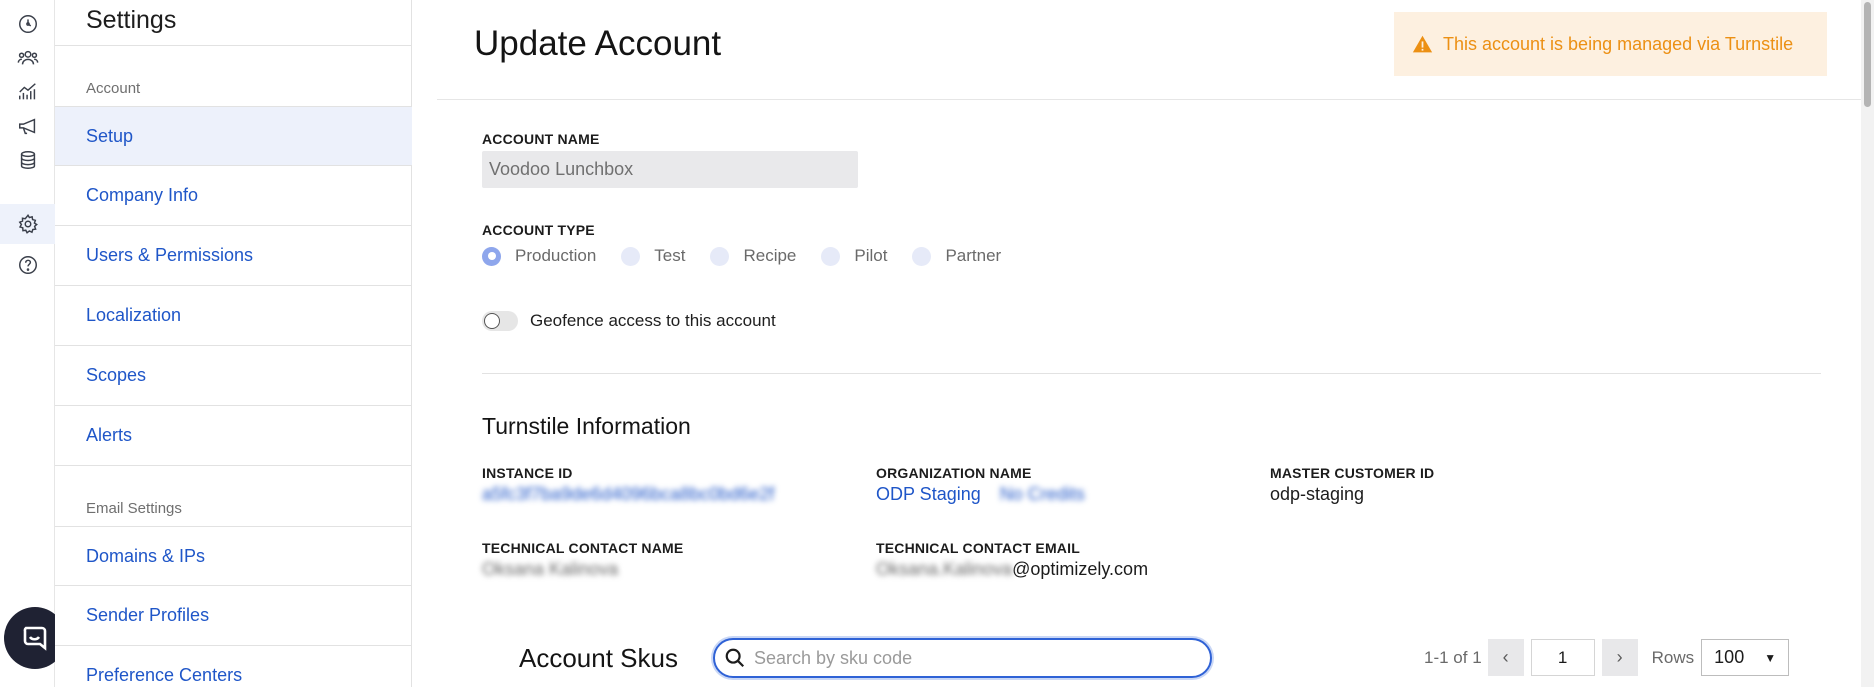 This screenshot has width=1874, height=687. Describe the element at coordinates (233, 666) in the screenshot. I see `nav-item-preference-centers: Preference Centers` at that location.